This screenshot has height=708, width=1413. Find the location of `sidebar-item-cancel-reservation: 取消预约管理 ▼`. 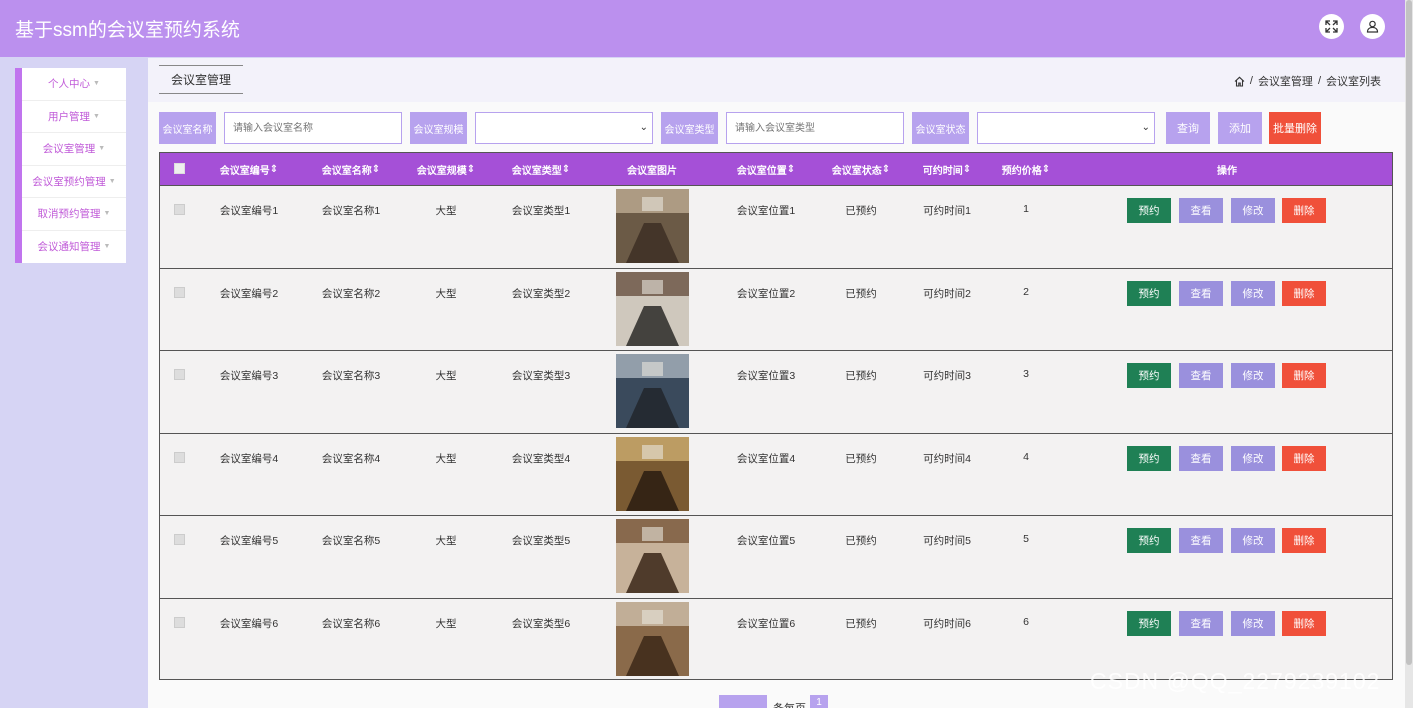

sidebar-item-cancel-reservation: 取消预约管理 ▼ is located at coordinates (74, 214).